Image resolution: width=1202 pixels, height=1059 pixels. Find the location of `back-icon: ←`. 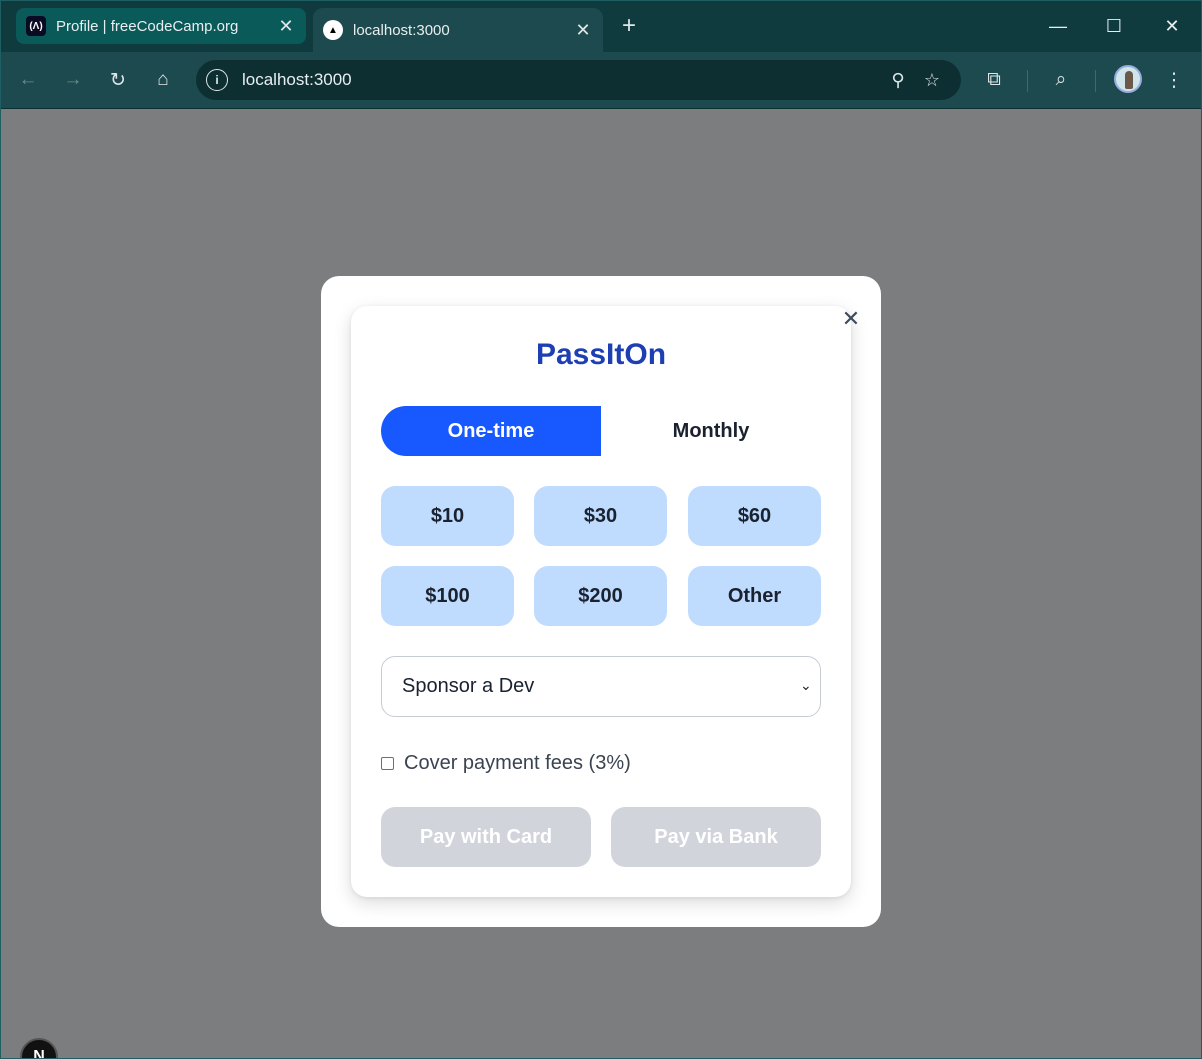

back-icon: ← is located at coordinates (28, 80).